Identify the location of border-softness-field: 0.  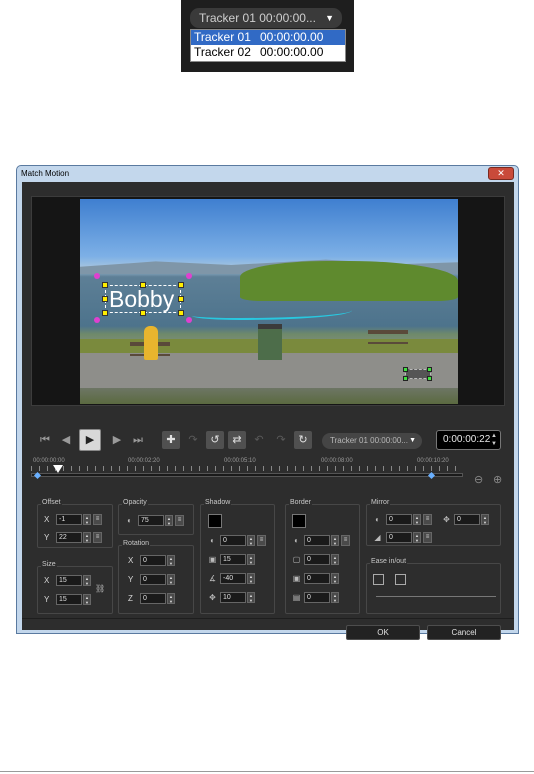
(317, 578).